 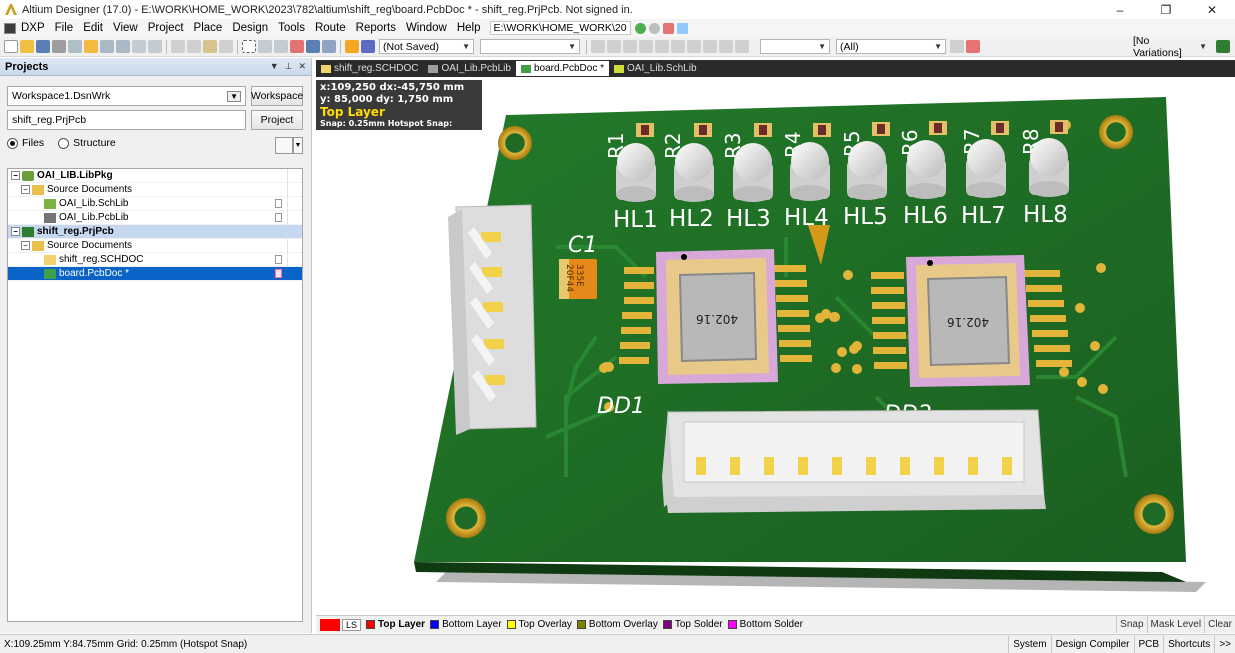 What do you see at coordinates (352, 46) in the screenshot?
I see `highlight-icon` at bounding box center [352, 46].